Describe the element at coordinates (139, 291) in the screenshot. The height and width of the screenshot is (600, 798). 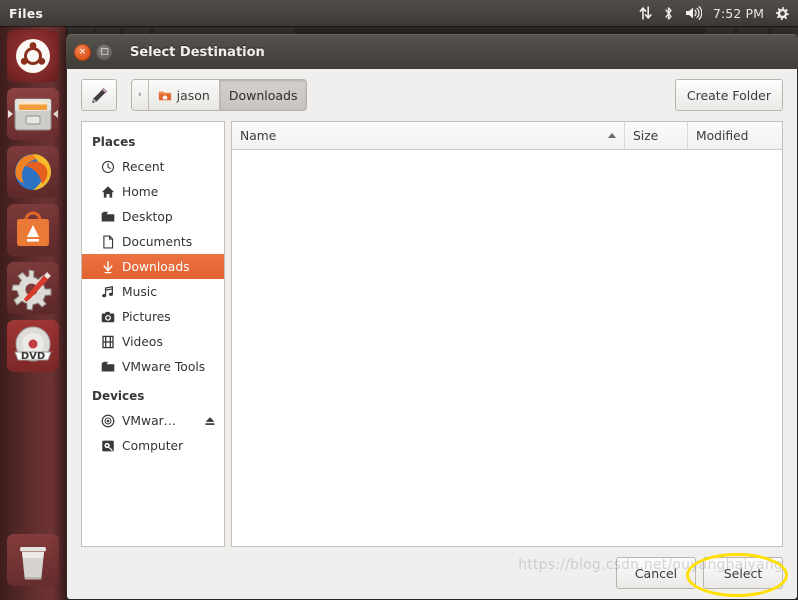
I see `sidebar-item-label: Music` at that location.